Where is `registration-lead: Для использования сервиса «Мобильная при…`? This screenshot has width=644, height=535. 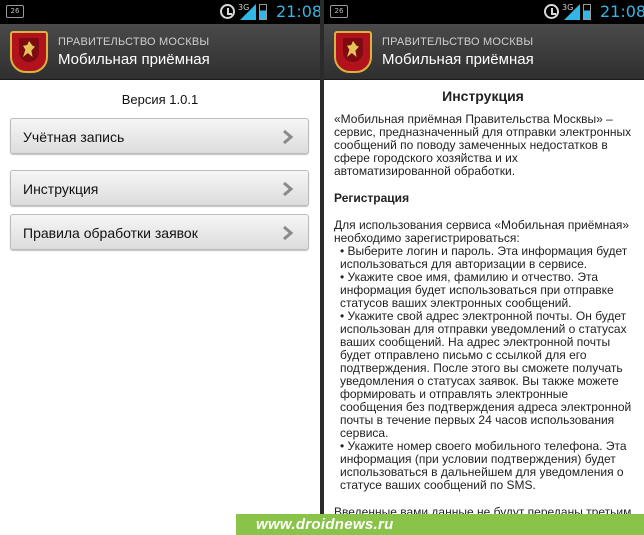 registration-lead: Для использования сервиса «Мобильная при… is located at coordinates (482, 231).